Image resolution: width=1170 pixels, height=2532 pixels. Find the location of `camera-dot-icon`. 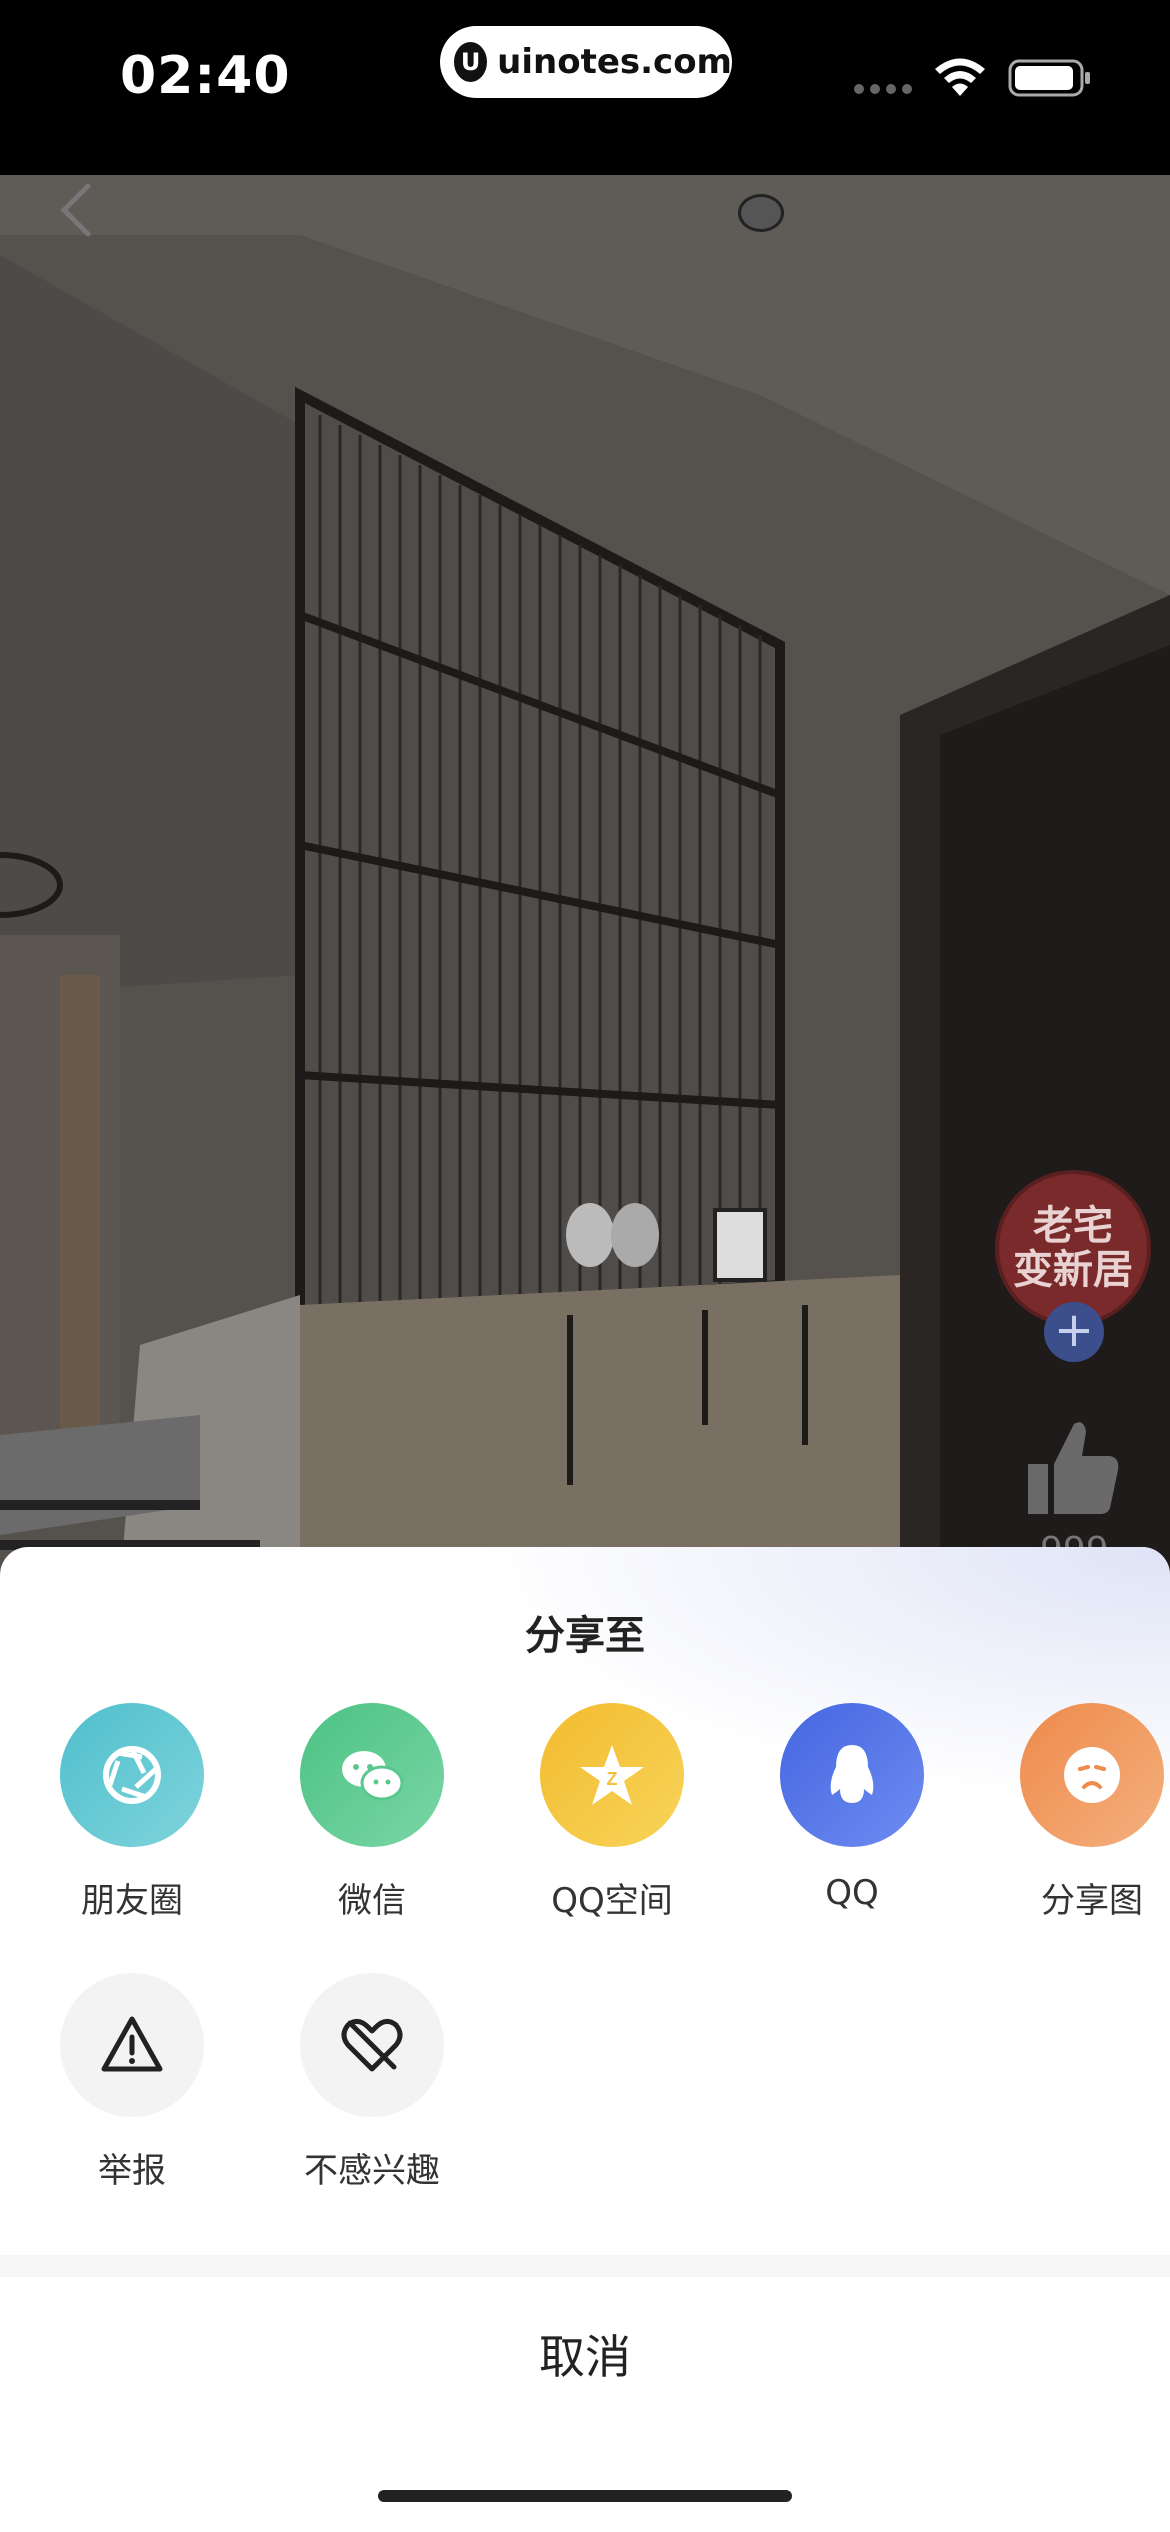

camera-dot-icon is located at coordinates (761, 213).